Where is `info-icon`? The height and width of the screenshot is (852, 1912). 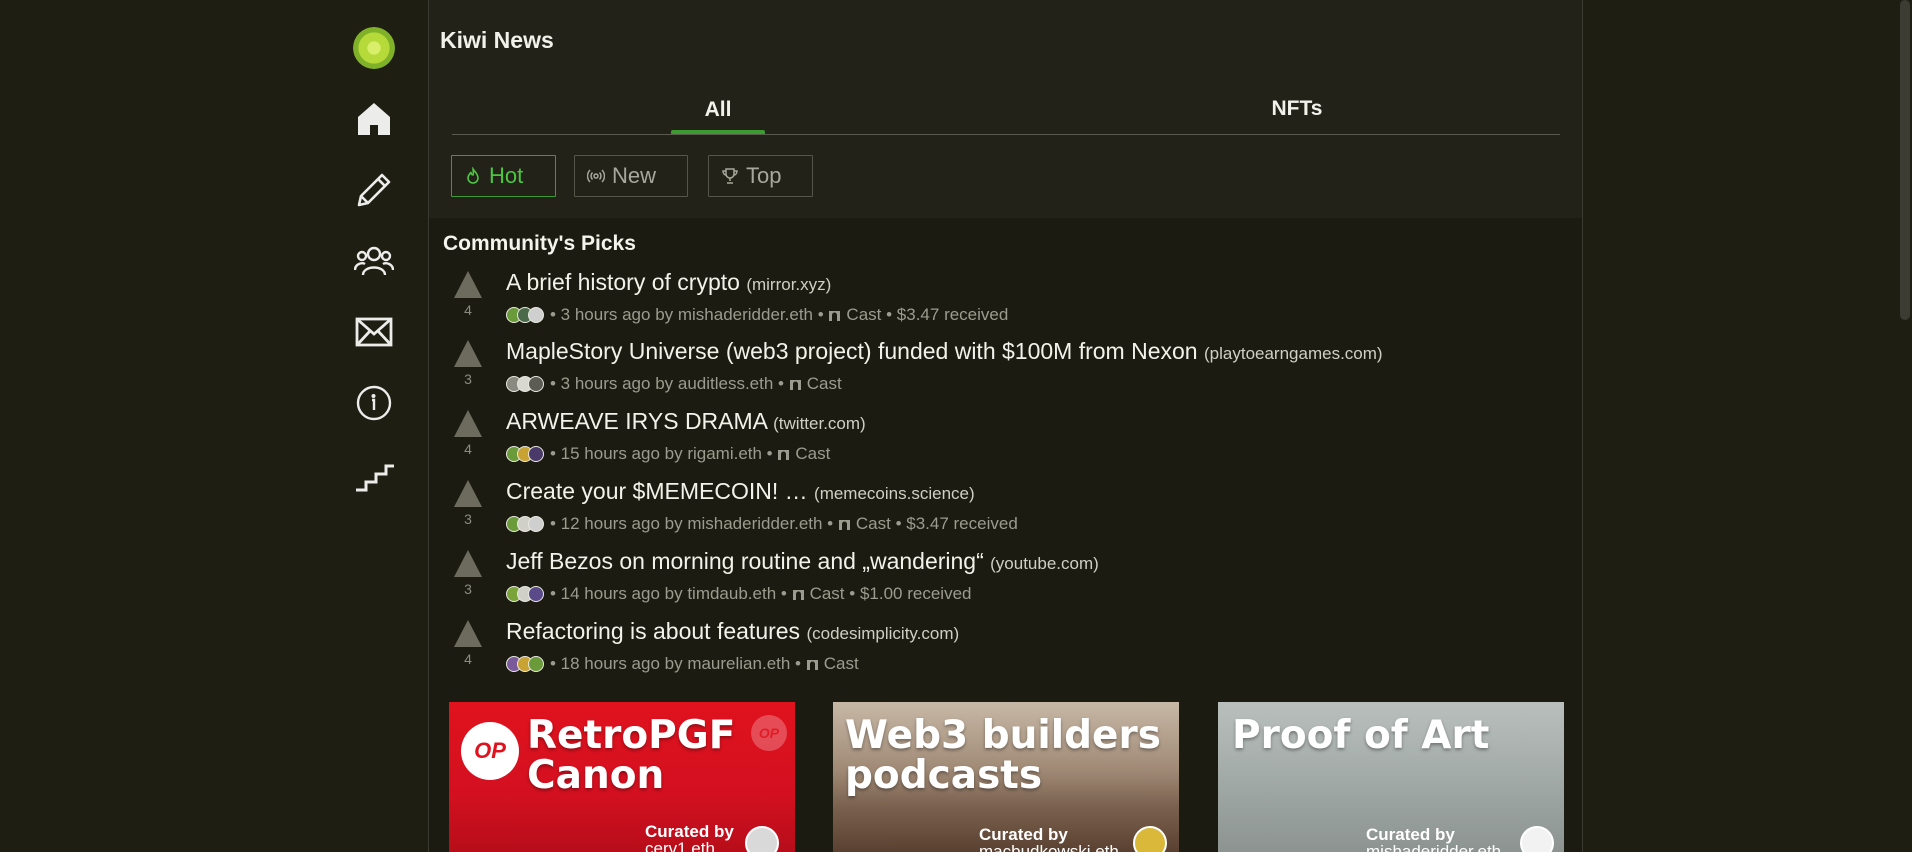
info-icon is located at coordinates (374, 403).